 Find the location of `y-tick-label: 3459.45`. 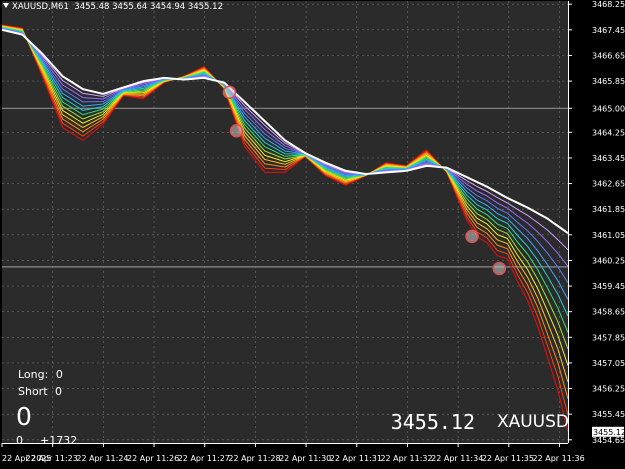

y-tick-label: 3459.45 is located at coordinates (608, 286).